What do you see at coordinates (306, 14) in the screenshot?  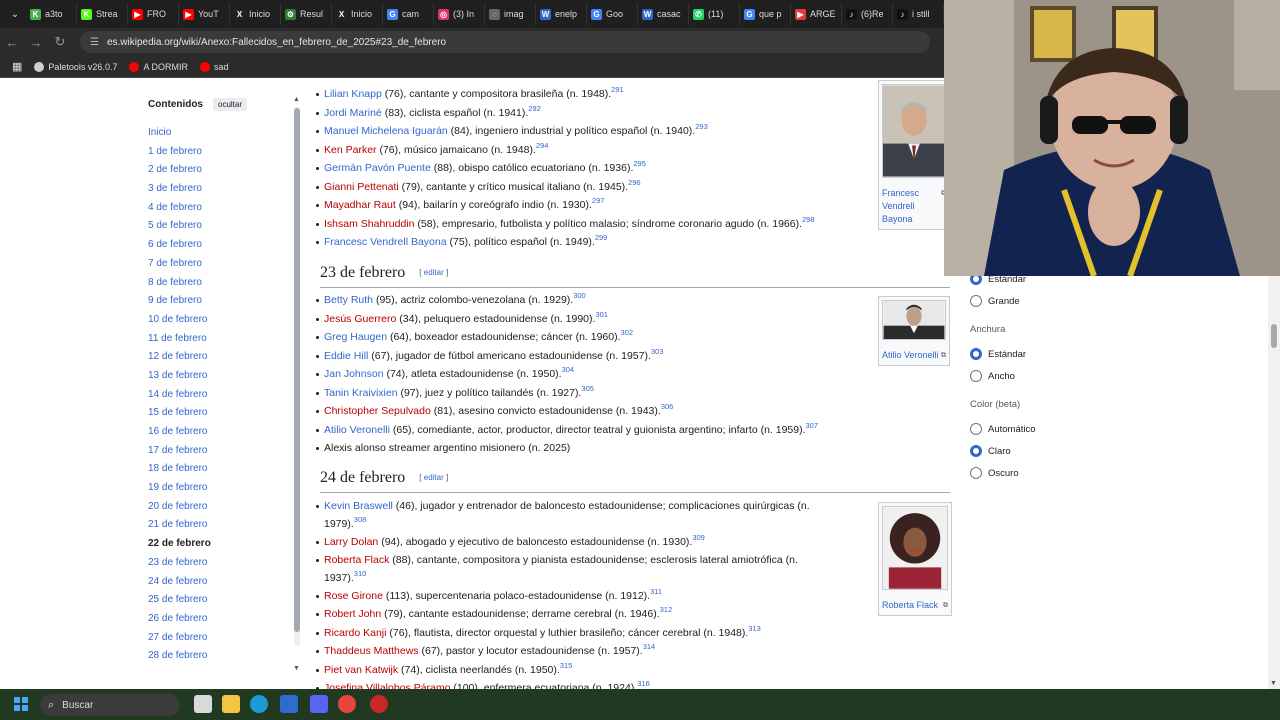 I see `browser-tab: ⚙ Resul` at bounding box center [306, 14].